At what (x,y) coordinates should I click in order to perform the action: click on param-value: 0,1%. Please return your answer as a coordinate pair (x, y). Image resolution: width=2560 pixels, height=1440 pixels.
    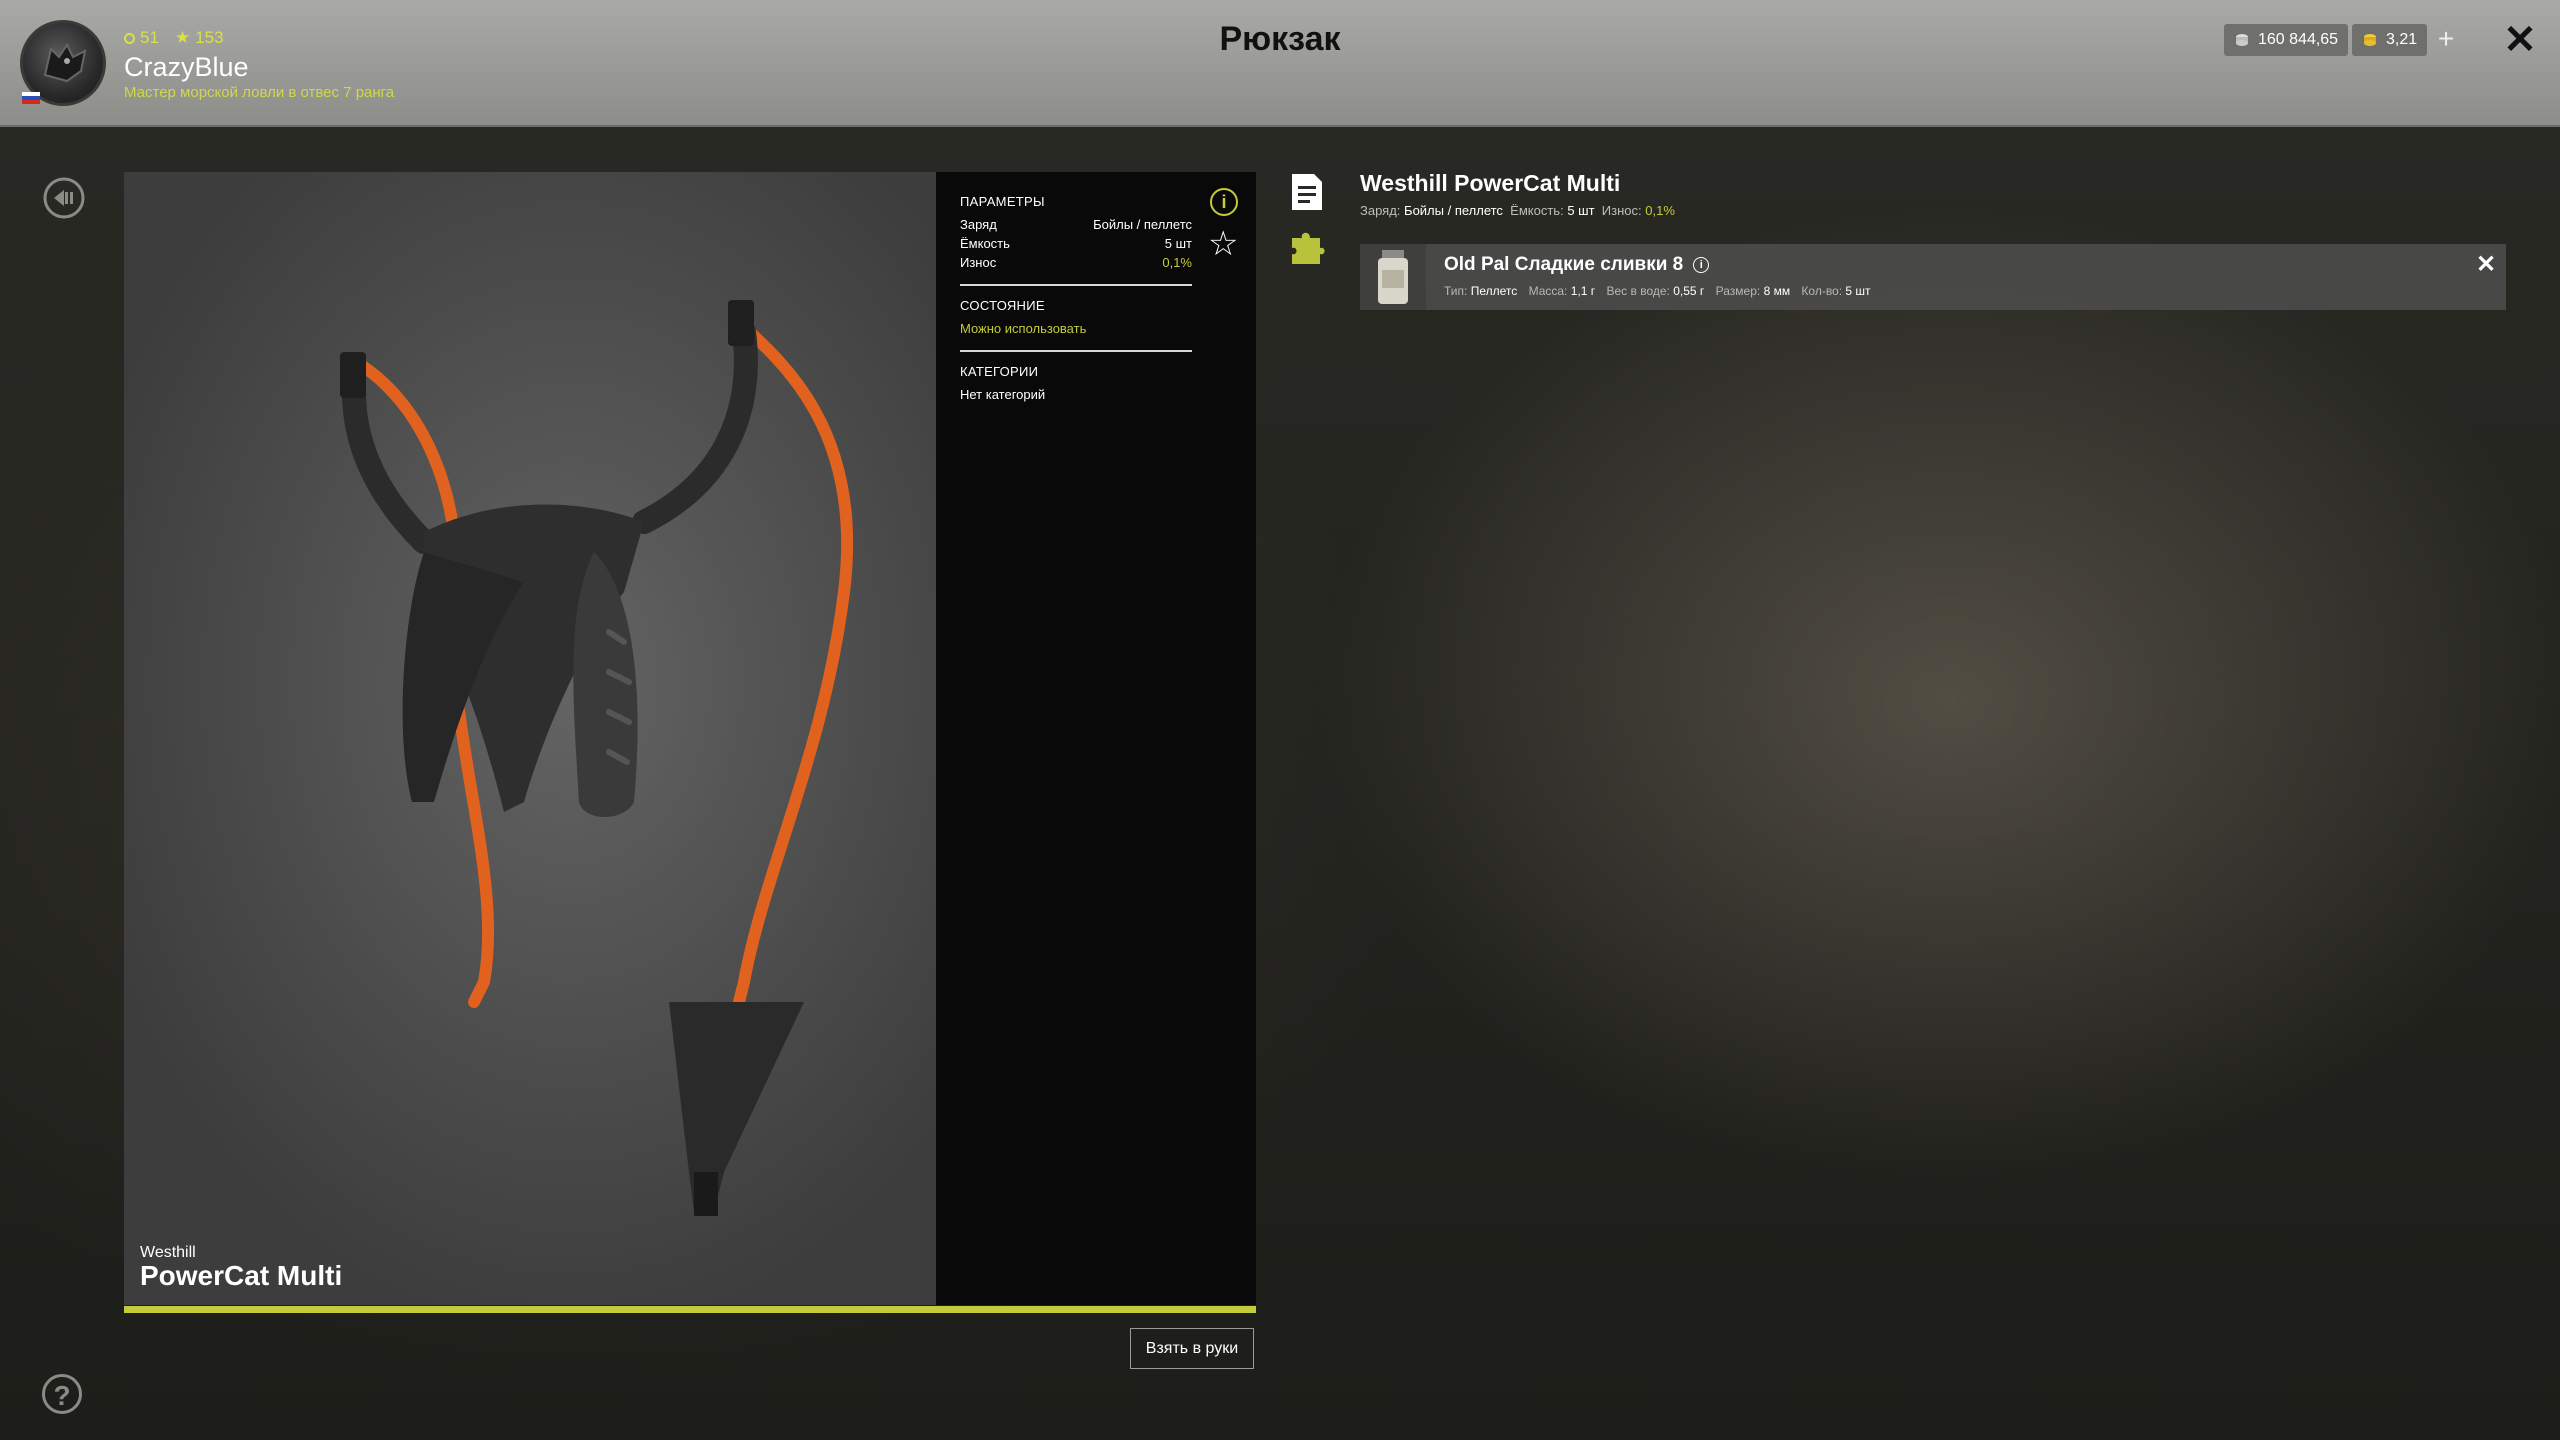
    Looking at the image, I should click on (1177, 262).